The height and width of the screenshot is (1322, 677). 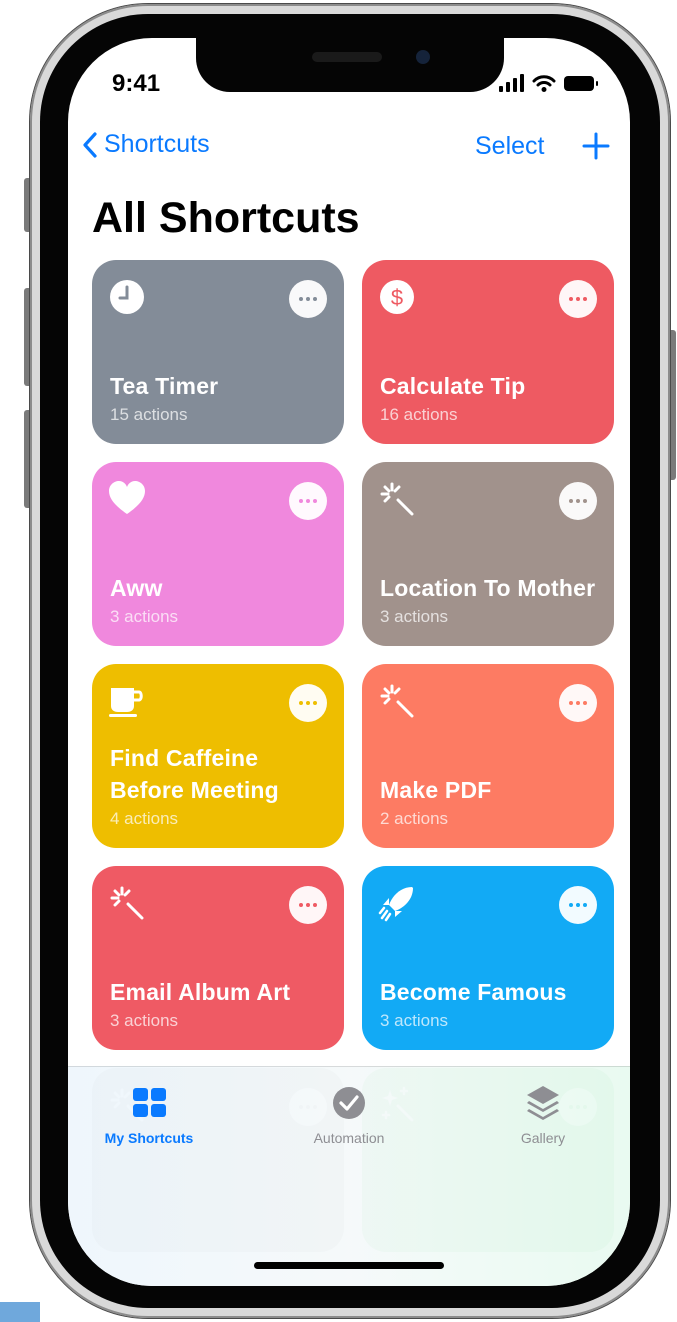 I want to click on add-button, so click(x=596, y=148).